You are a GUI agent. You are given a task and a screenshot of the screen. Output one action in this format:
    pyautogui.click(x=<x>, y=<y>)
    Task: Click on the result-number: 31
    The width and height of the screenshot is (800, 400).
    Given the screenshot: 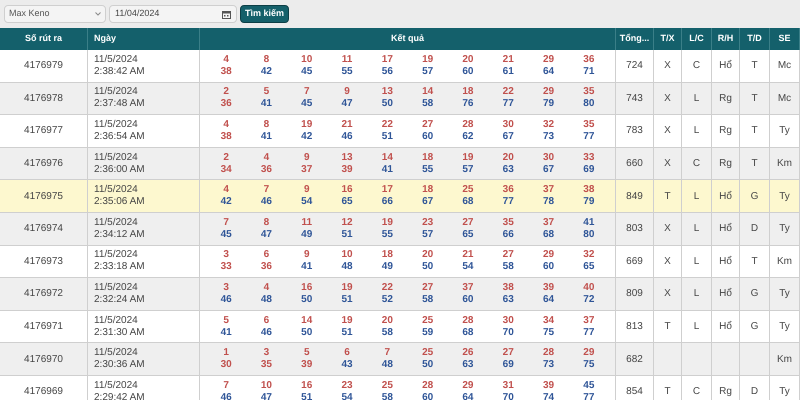 What is the action you would take?
    pyautogui.click(x=508, y=386)
    